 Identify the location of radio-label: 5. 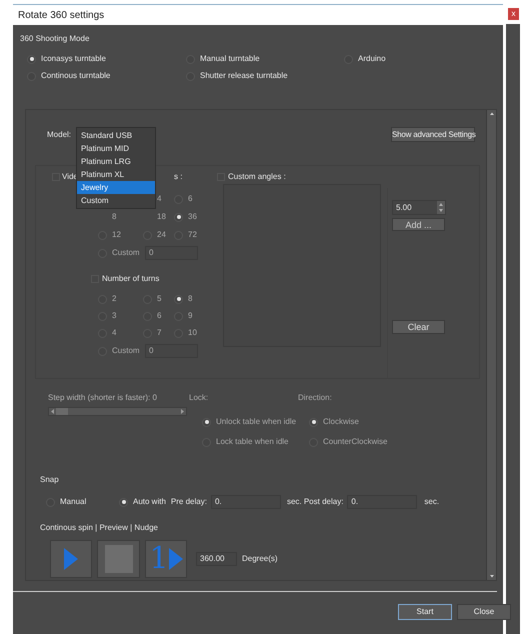
(159, 299).